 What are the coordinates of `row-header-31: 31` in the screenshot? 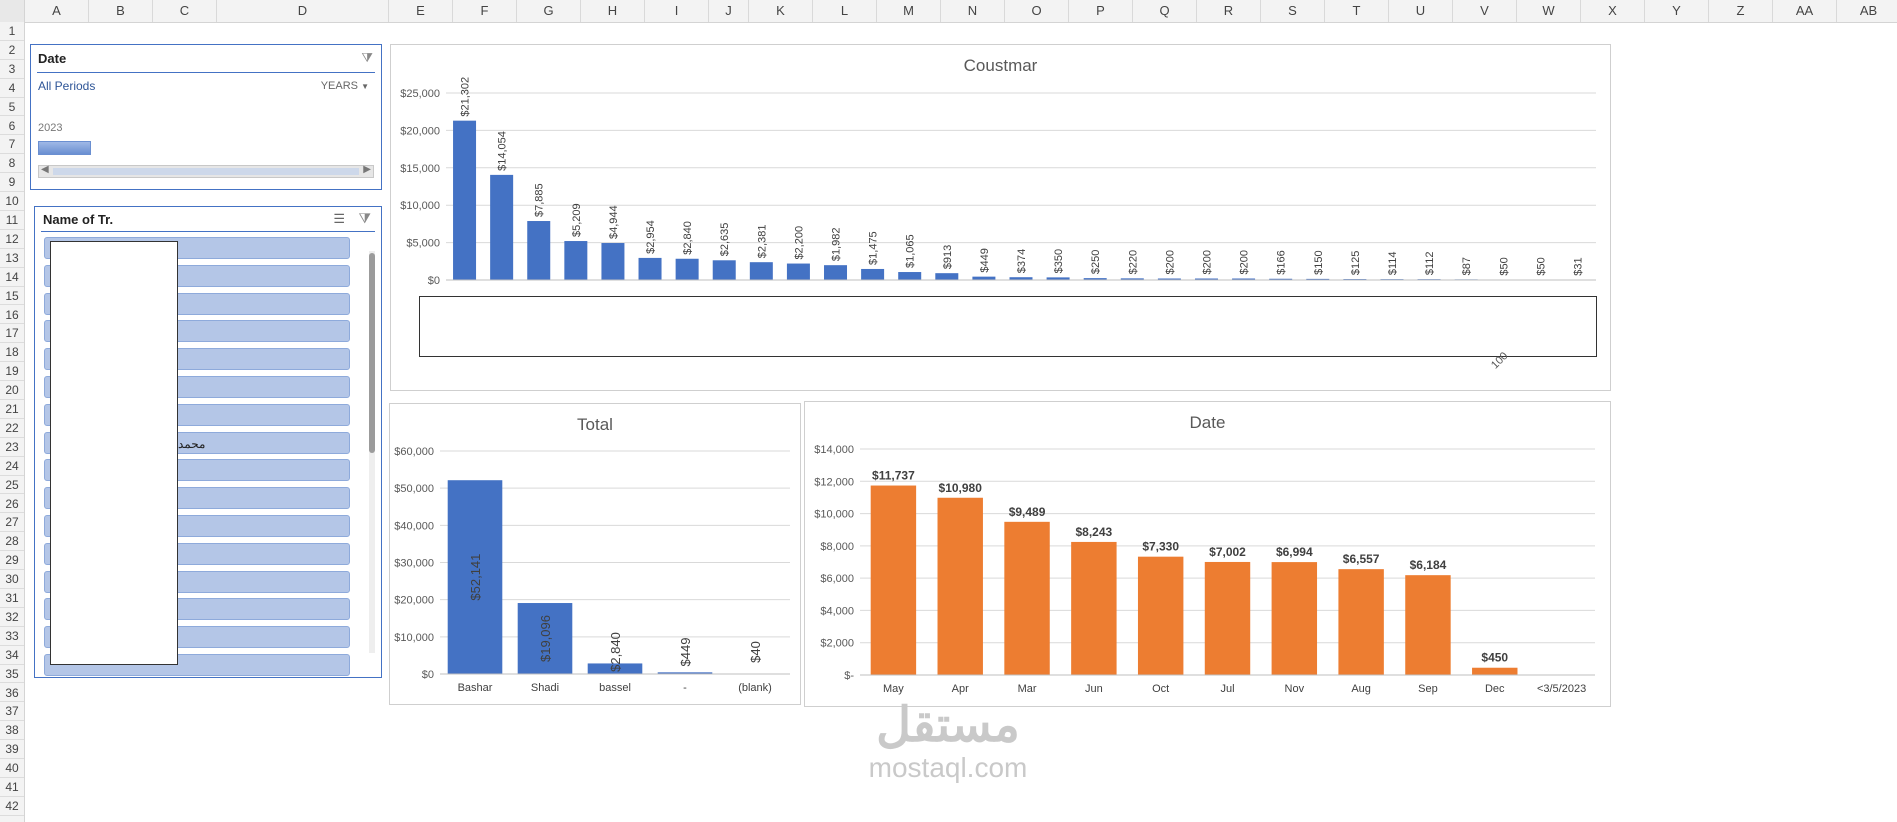 It's located at (12, 598).